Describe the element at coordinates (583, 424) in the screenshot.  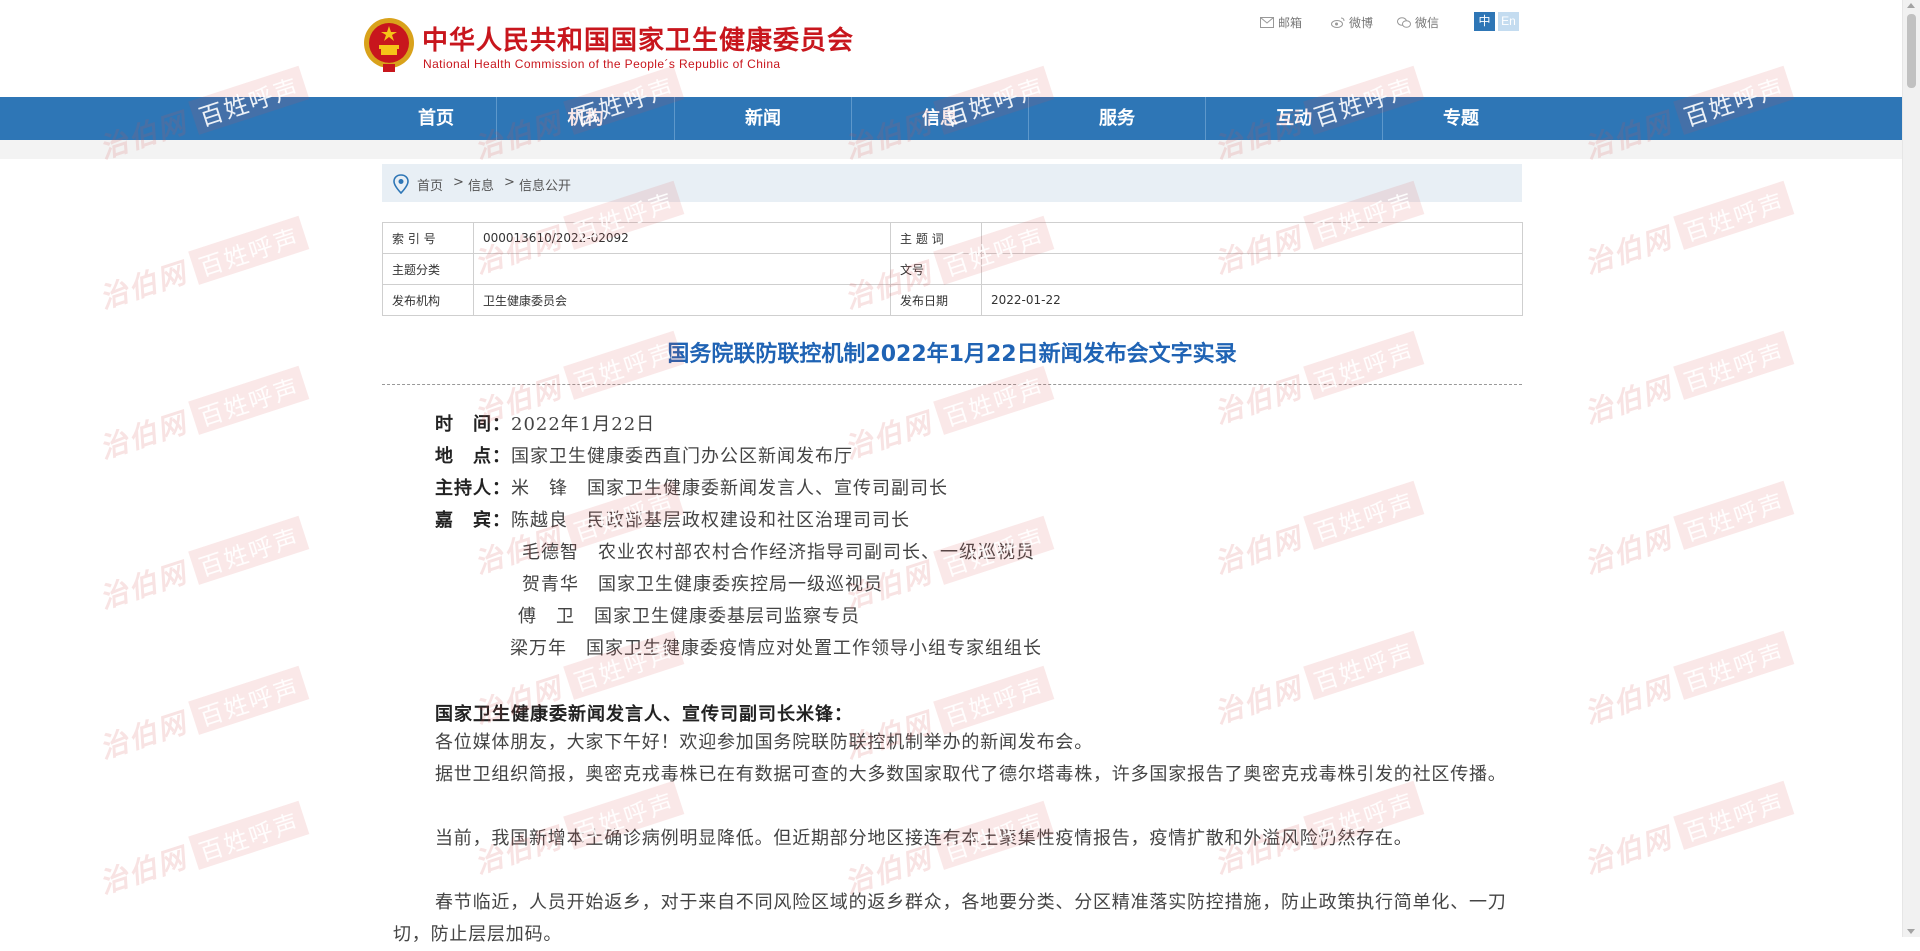
I see `time-value: 2022年1月22日` at that location.